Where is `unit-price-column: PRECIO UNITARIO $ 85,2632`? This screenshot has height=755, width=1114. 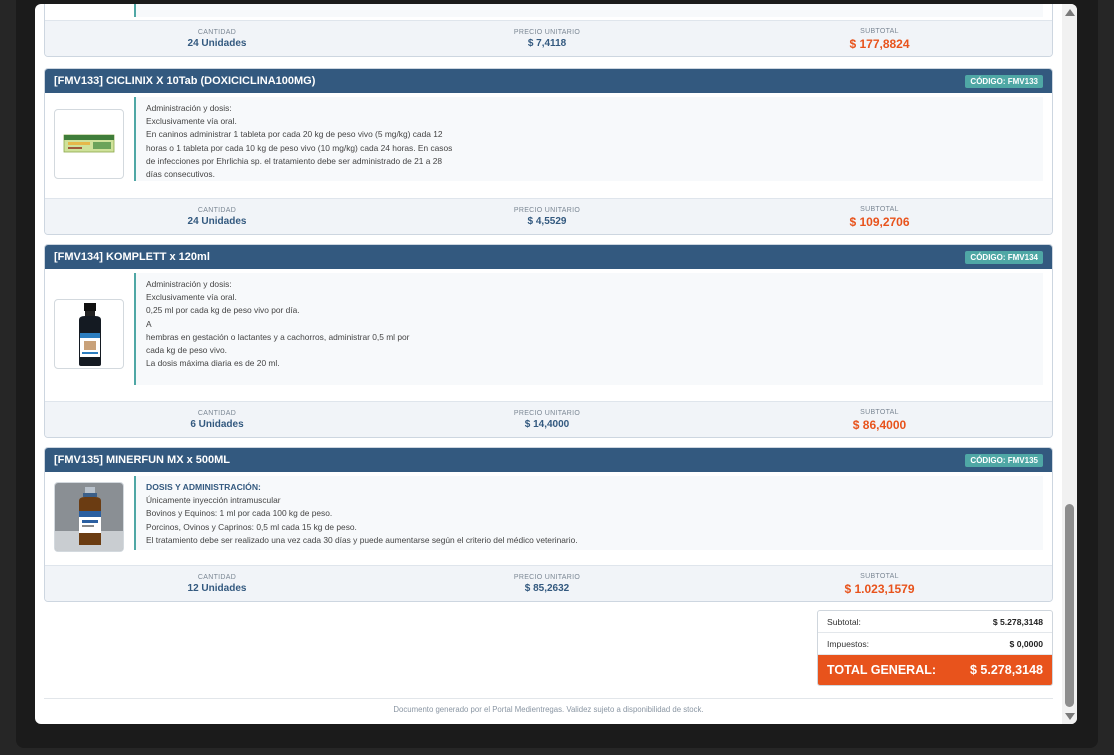 unit-price-column: PRECIO UNITARIO $ 85,2632 is located at coordinates (547, 583).